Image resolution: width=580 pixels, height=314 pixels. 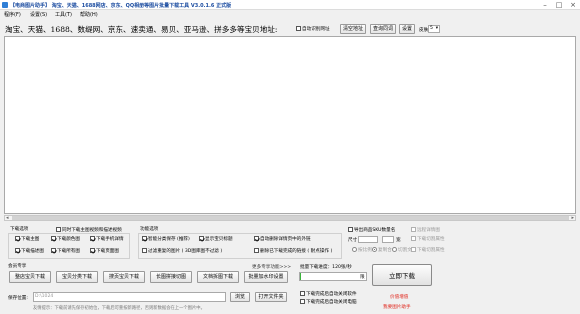 I want to click on url-label: 淘宝、天猫、1688、数缇网、京东、速卖通、易贝、亚马逊、拼多多等宝贝地址:, so click(x=141, y=29).